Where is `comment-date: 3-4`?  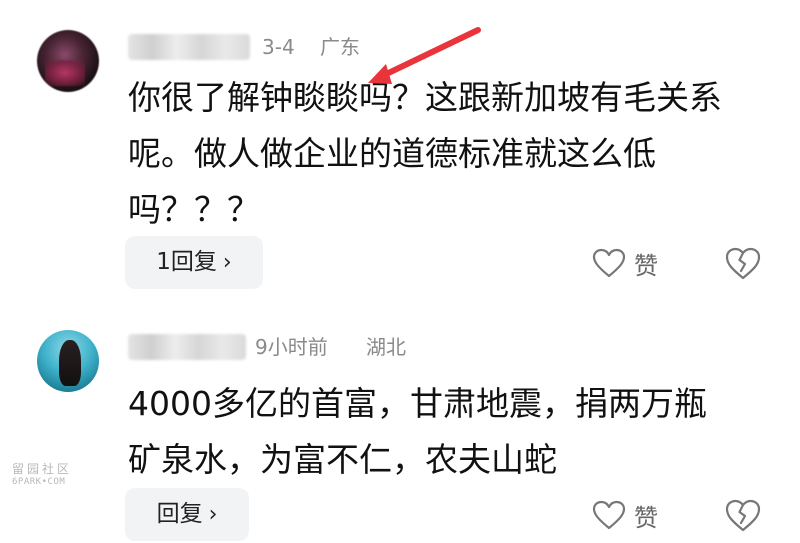
comment-date: 3-4 is located at coordinates (278, 47).